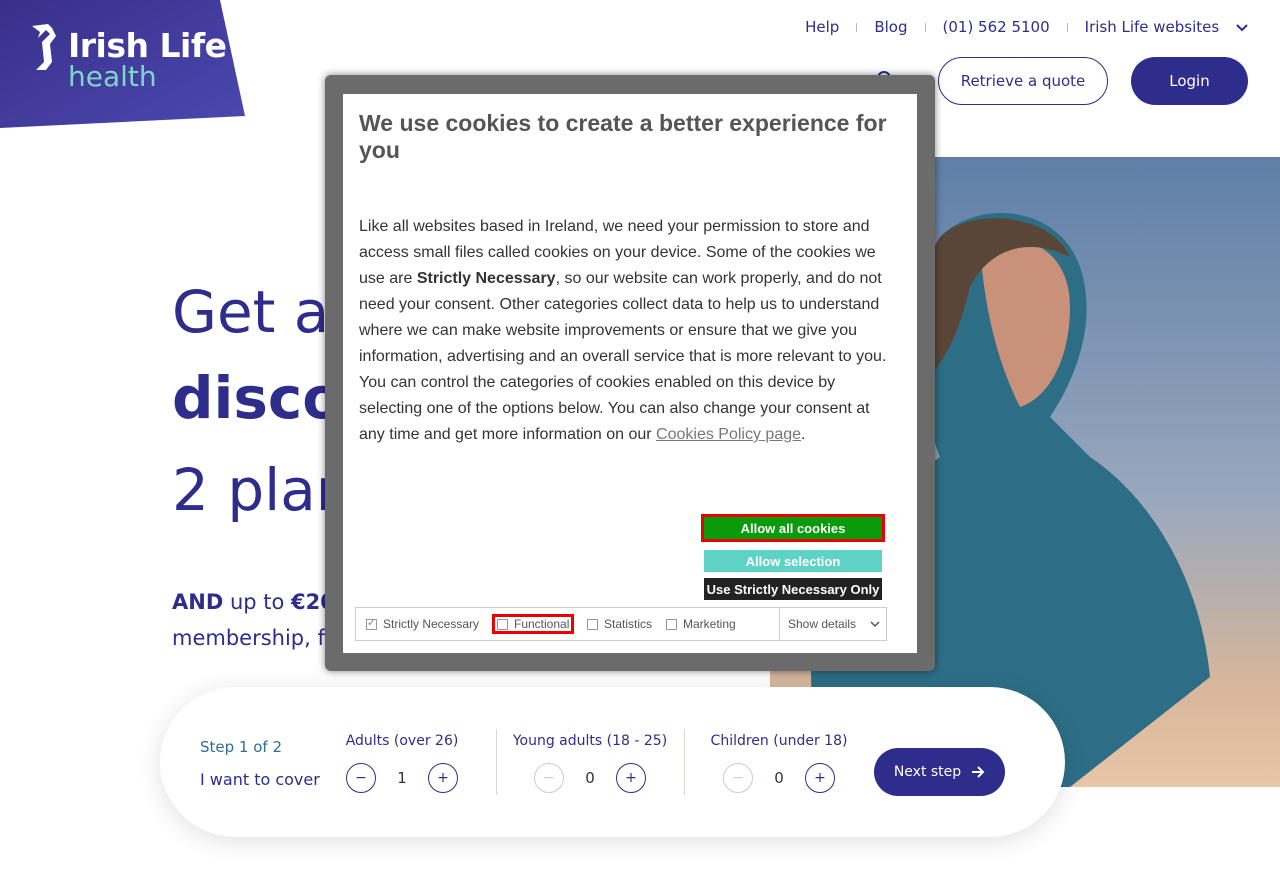 The image size is (1280, 887). What do you see at coordinates (779, 741) in the screenshot?
I see `children-label: Children (under 18)` at bounding box center [779, 741].